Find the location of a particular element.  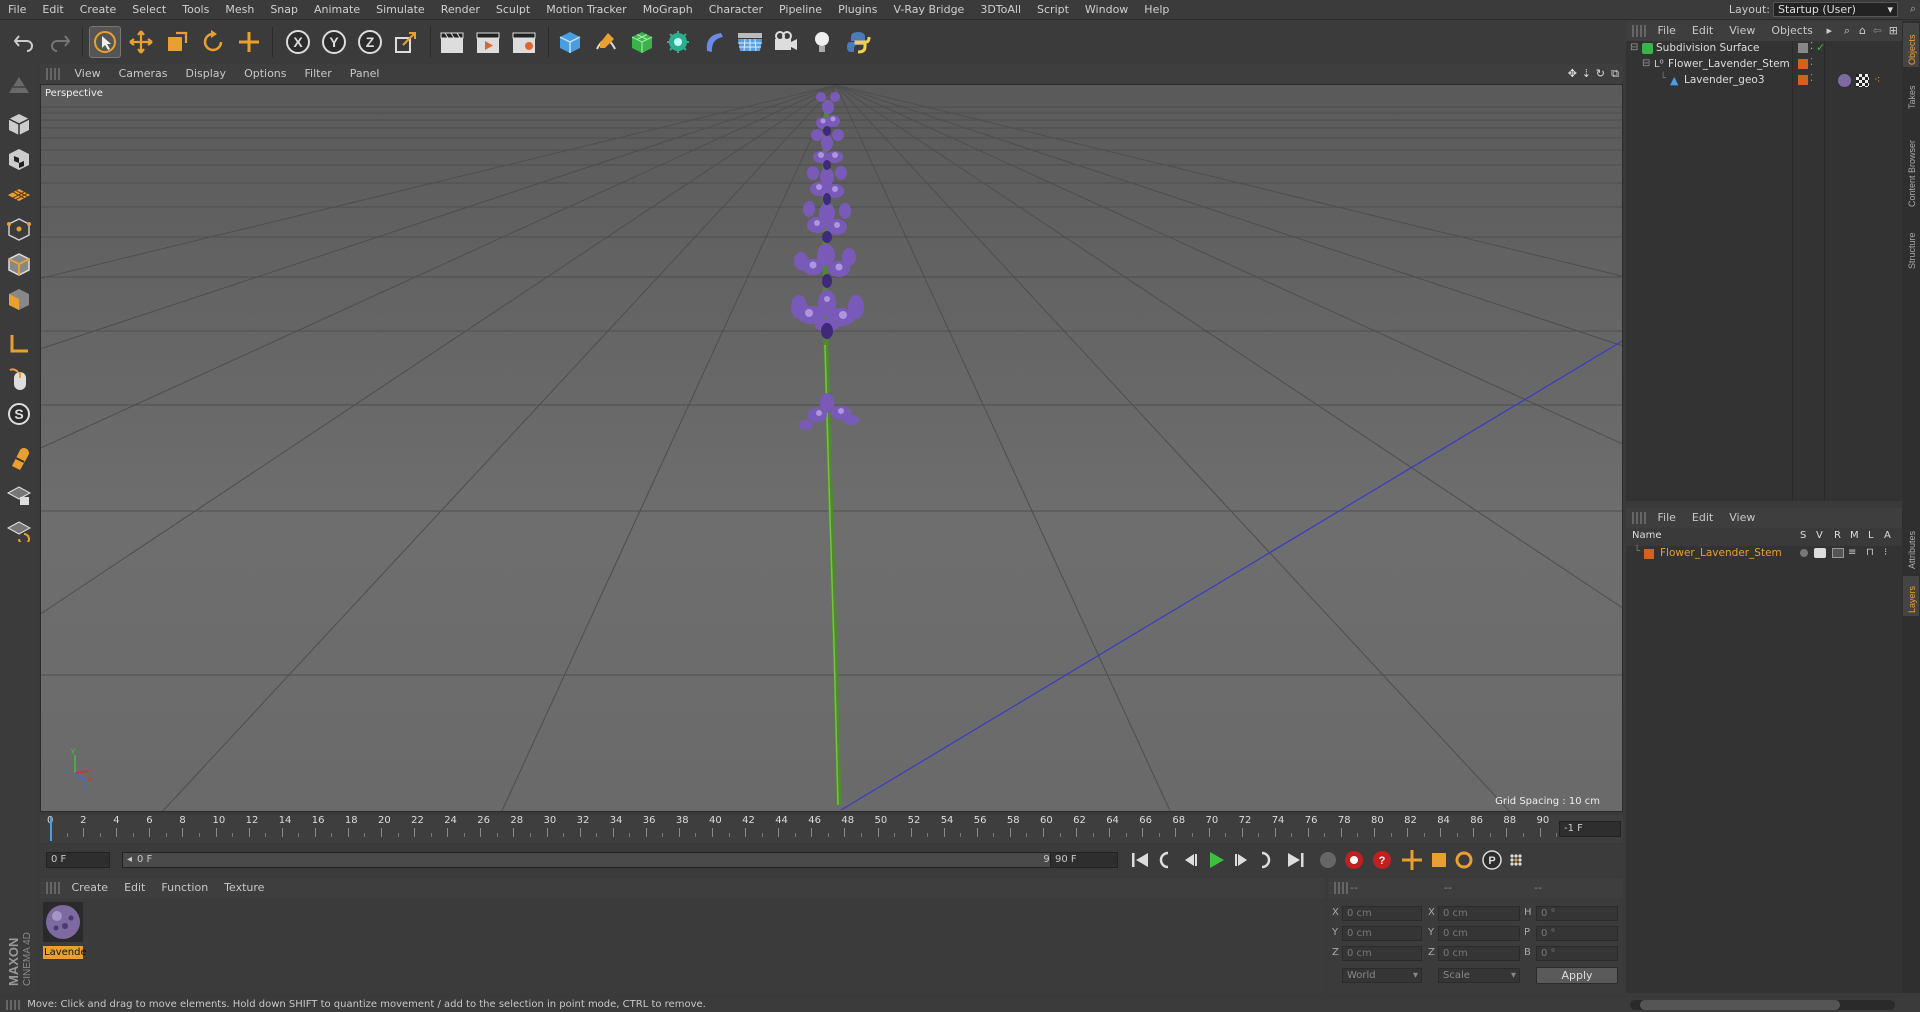

move-view-icon: ✥ is located at coordinates (1572, 73).